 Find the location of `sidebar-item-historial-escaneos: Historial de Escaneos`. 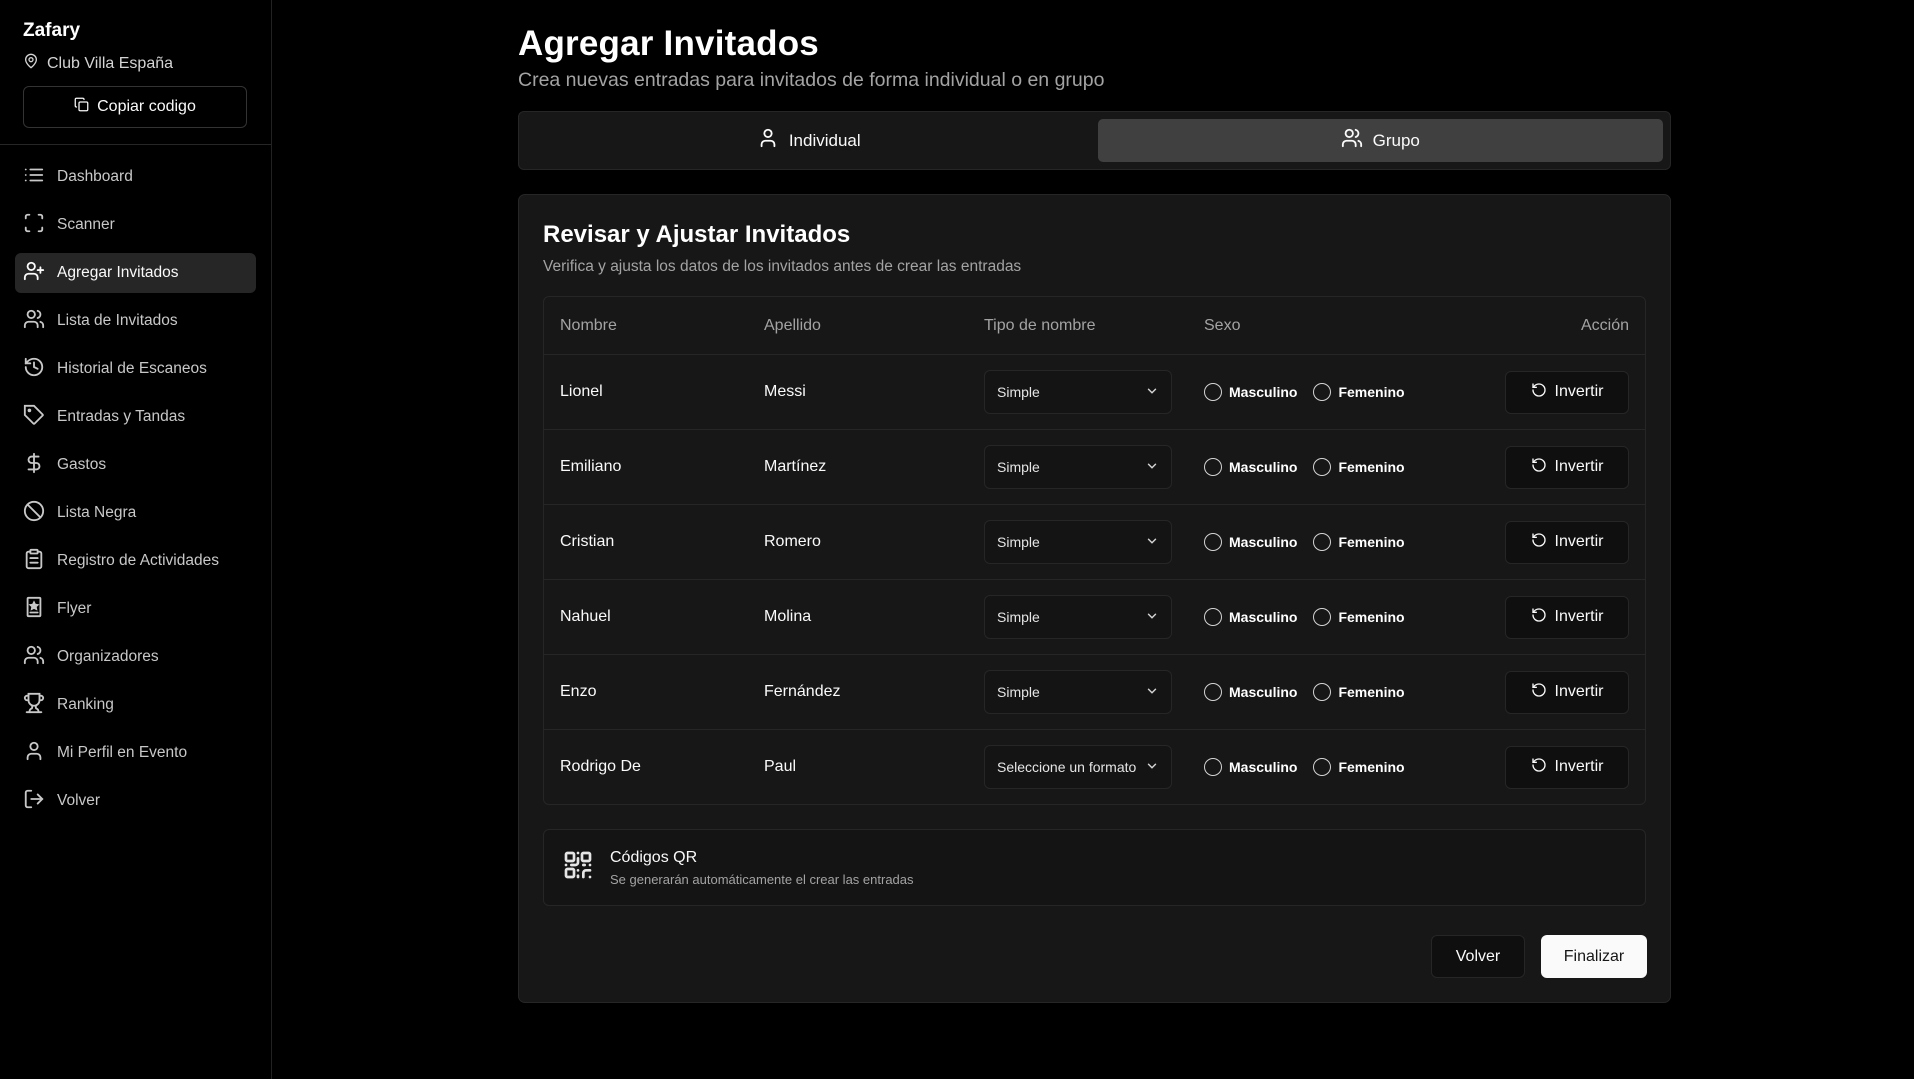

sidebar-item-historial-escaneos: Historial de Escaneos is located at coordinates (135, 369).